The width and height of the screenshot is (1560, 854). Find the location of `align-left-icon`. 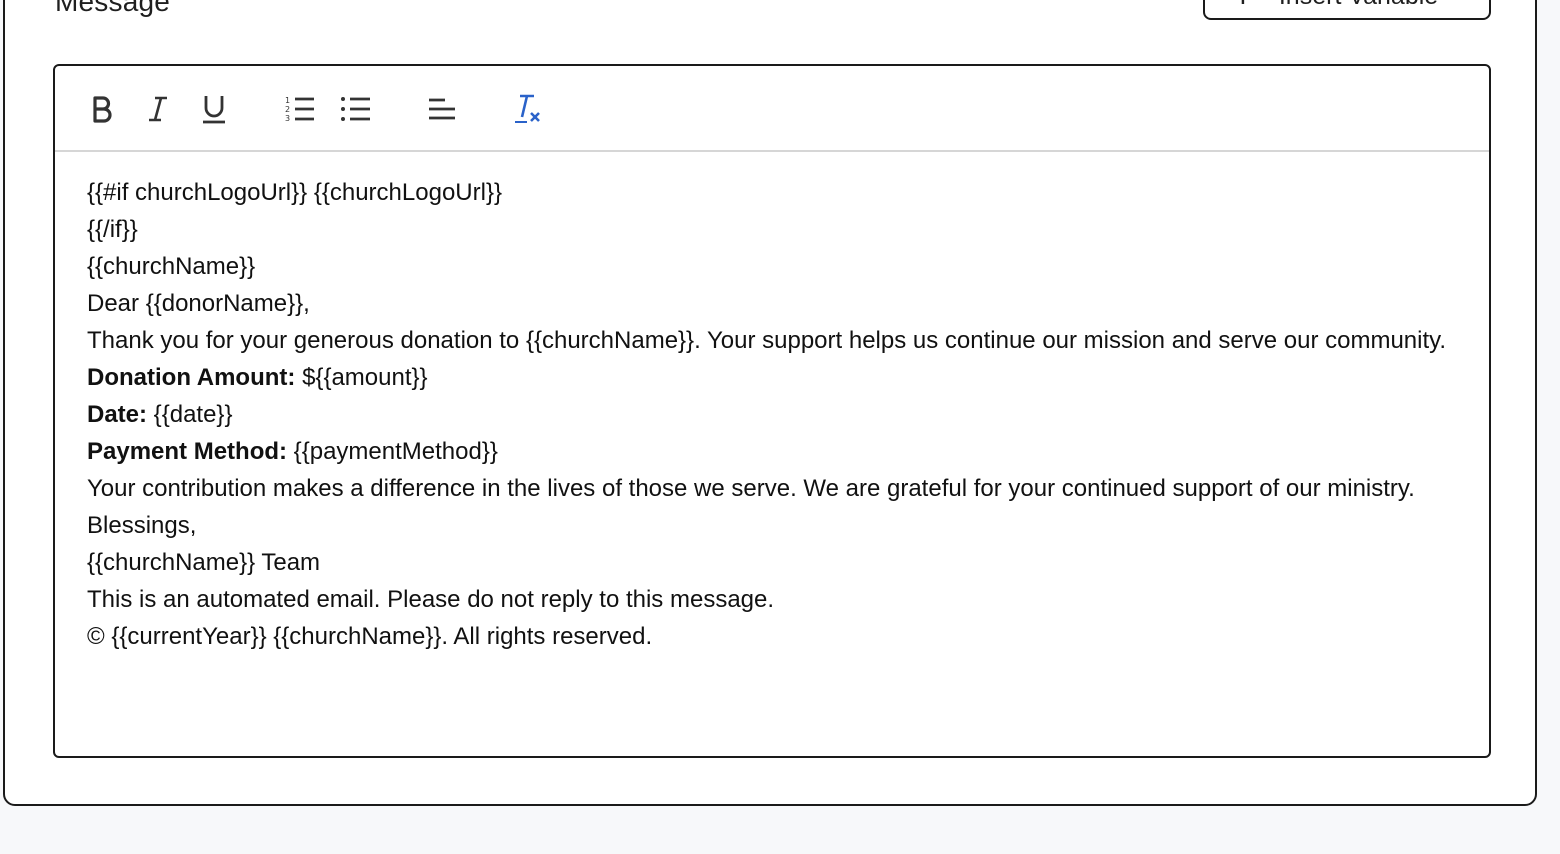

align-left-icon is located at coordinates (442, 109).